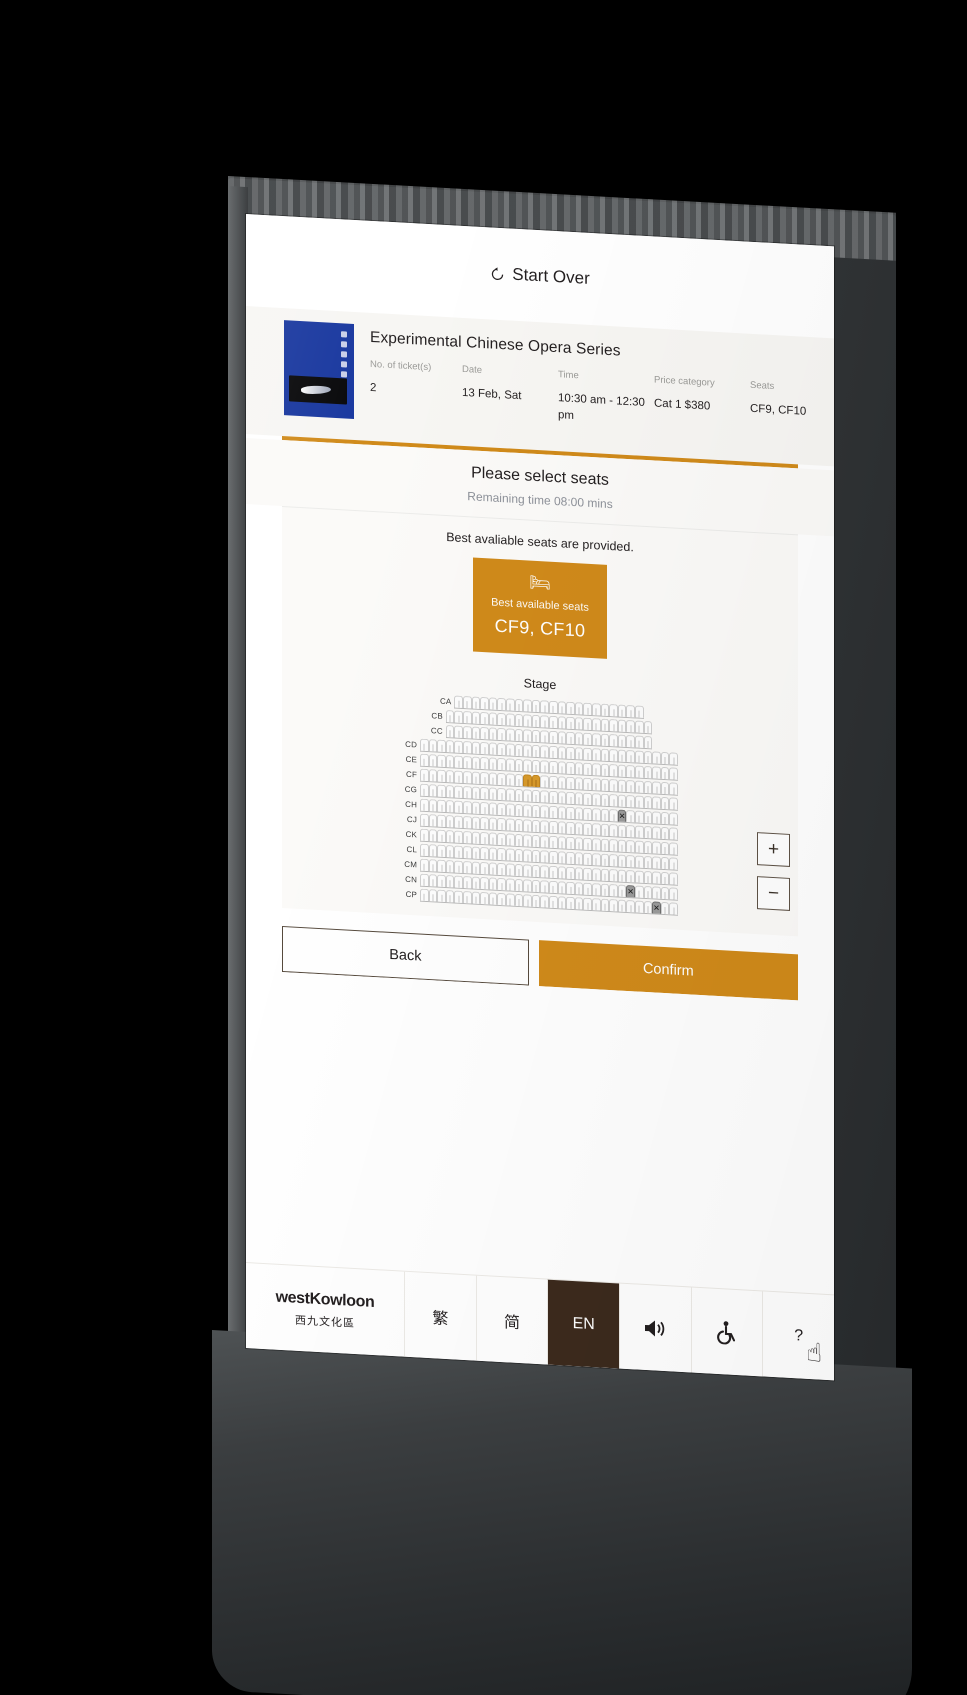  Describe the element at coordinates (570, 753) in the screenshot. I see `seat-CD18` at that location.